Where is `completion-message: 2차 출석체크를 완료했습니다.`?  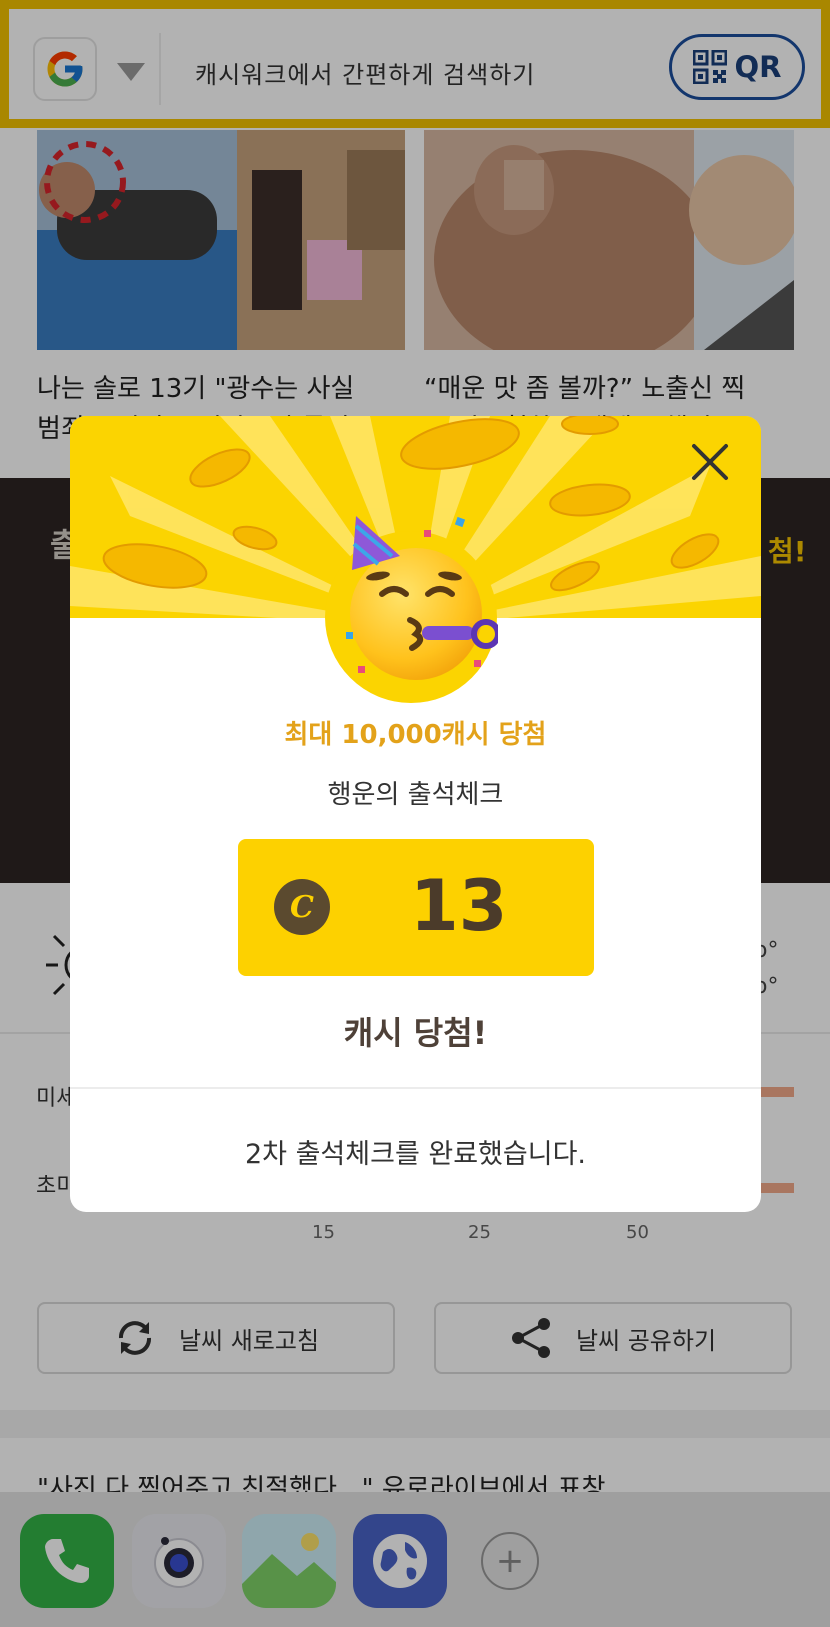
completion-message: 2차 출석체크를 완료했습니다. is located at coordinates (415, 1154).